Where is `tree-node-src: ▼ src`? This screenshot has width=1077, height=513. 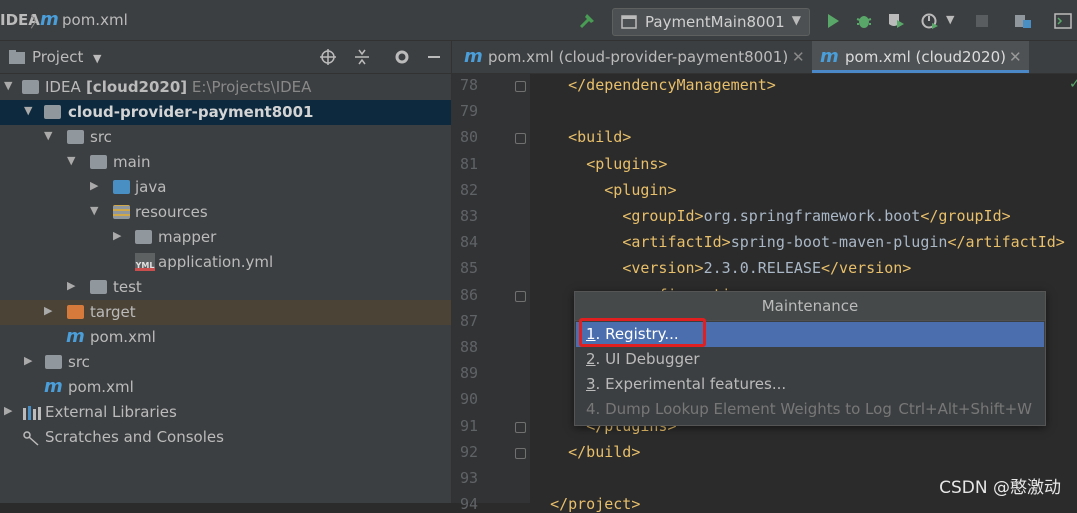 tree-node-src: ▼ src is located at coordinates (225, 137).